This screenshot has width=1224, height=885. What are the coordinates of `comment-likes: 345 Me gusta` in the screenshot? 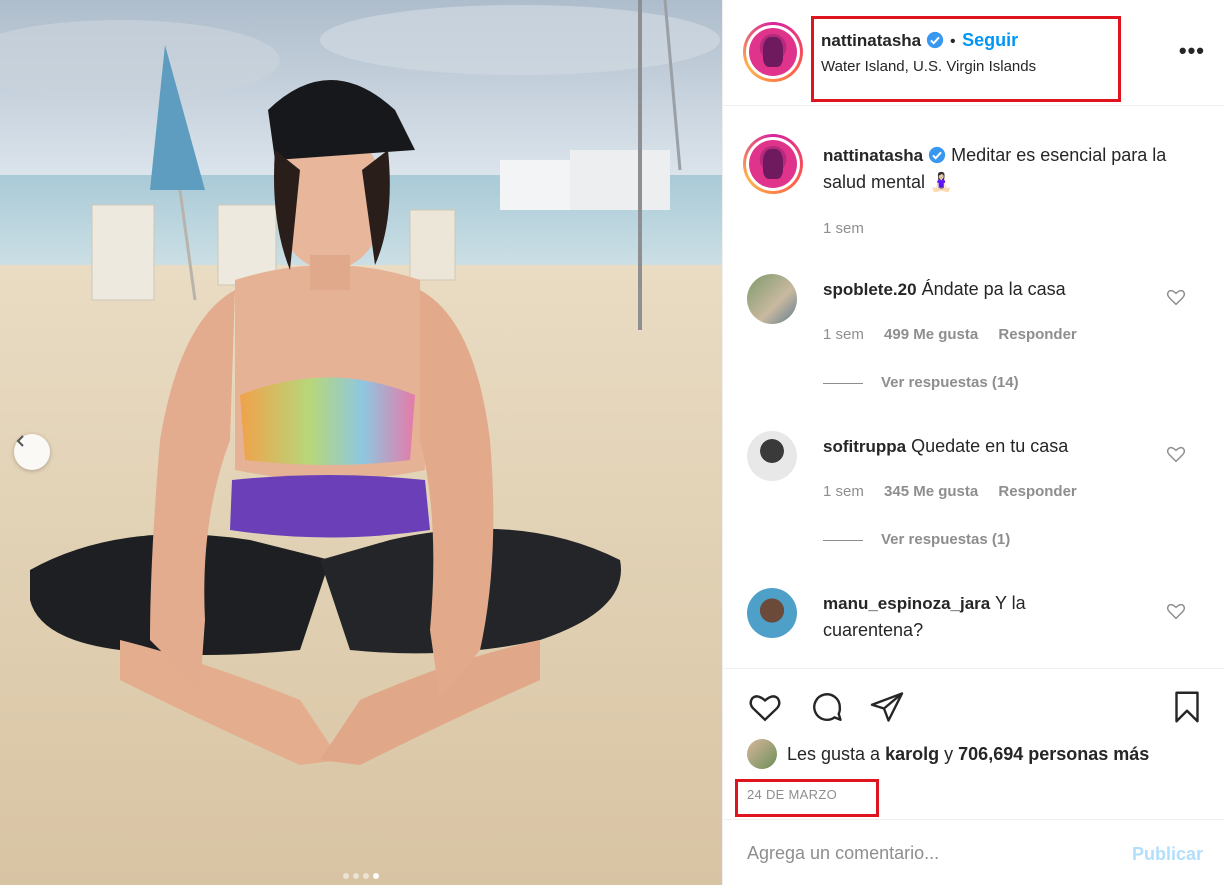 It's located at (931, 491).